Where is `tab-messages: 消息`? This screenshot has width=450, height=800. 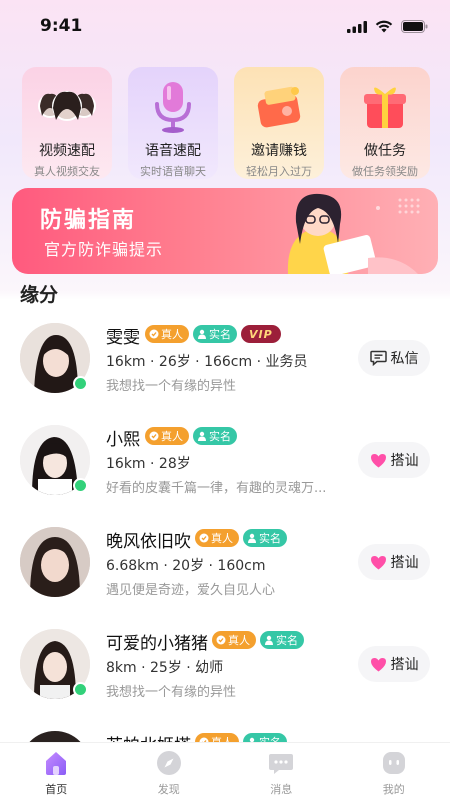
tab-messages: 消息 is located at coordinates (281, 771).